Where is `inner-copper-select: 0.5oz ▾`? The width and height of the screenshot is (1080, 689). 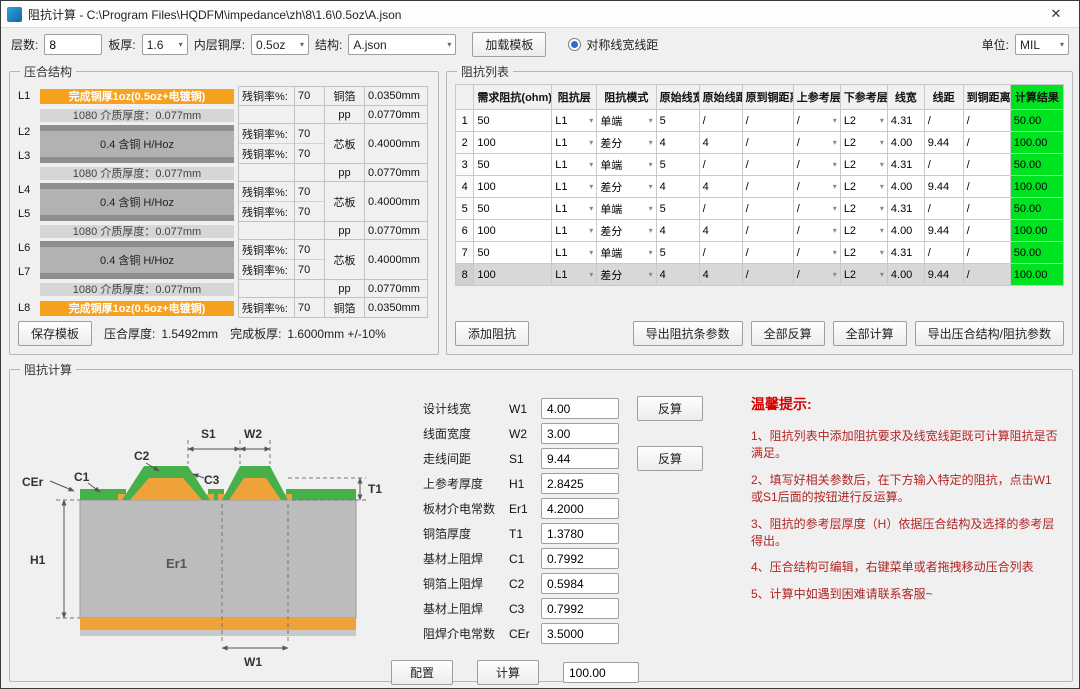 inner-copper-select: 0.5oz ▾ is located at coordinates (280, 44).